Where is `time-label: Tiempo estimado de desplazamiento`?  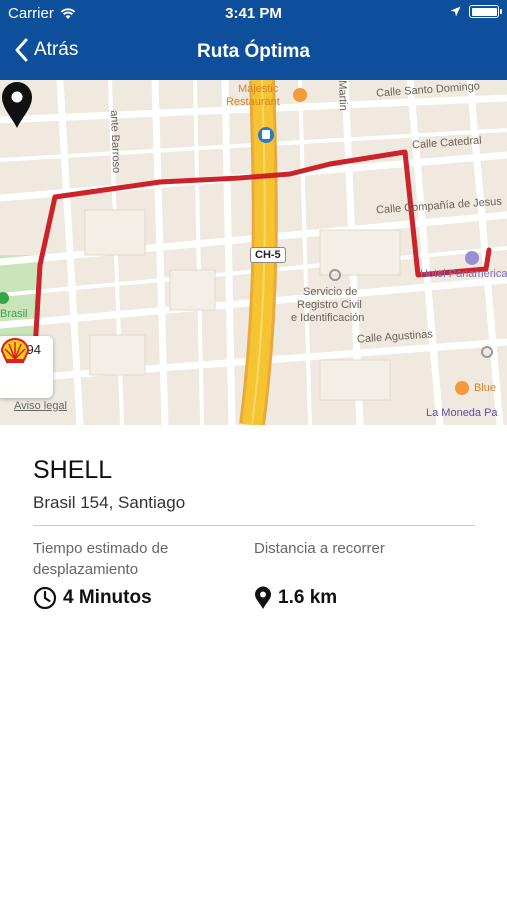 time-label: Tiempo estimado de desplazamiento is located at coordinates (101, 559).